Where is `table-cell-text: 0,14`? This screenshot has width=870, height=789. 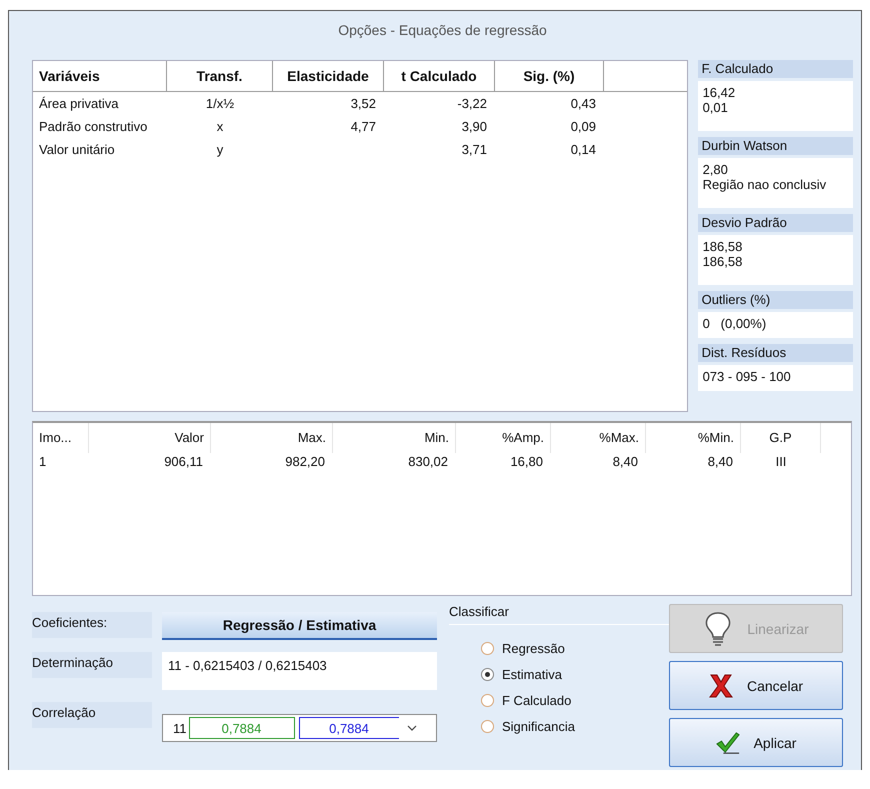 table-cell-text: 0,14 is located at coordinates (583, 149).